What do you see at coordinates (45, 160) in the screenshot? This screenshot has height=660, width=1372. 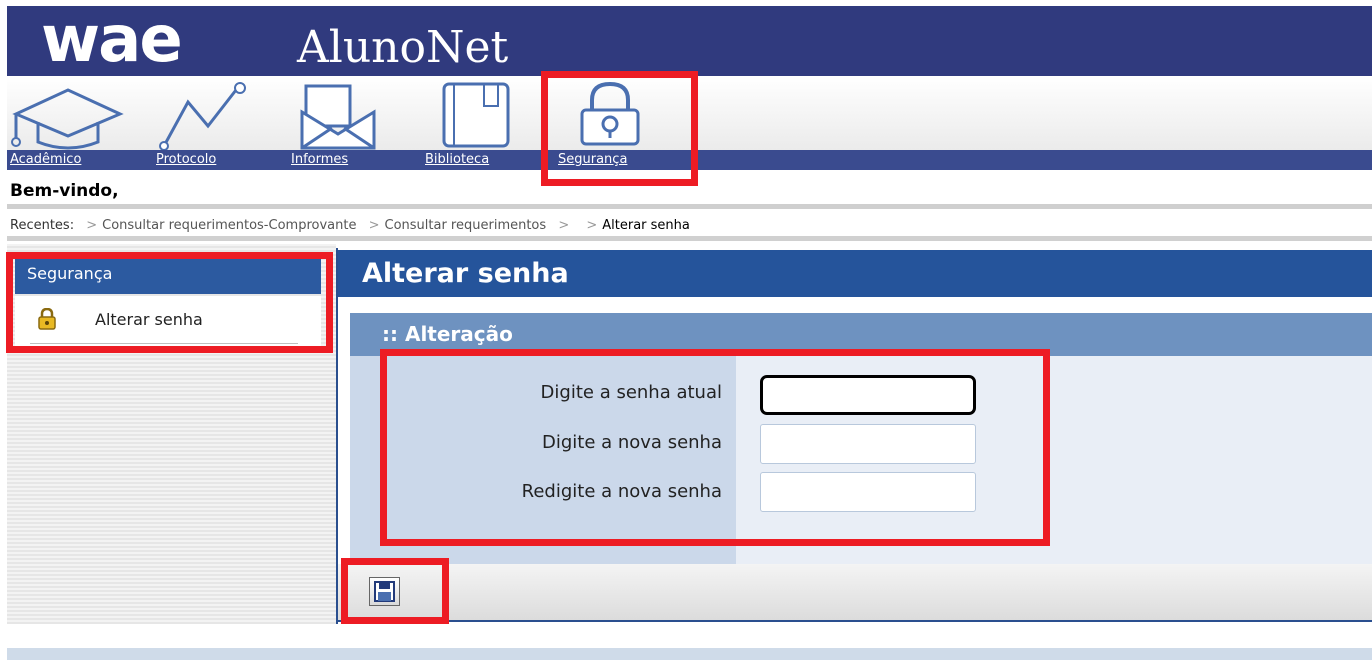 I see `nav-academico: Acadêmico` at bounding box center [45, 160].